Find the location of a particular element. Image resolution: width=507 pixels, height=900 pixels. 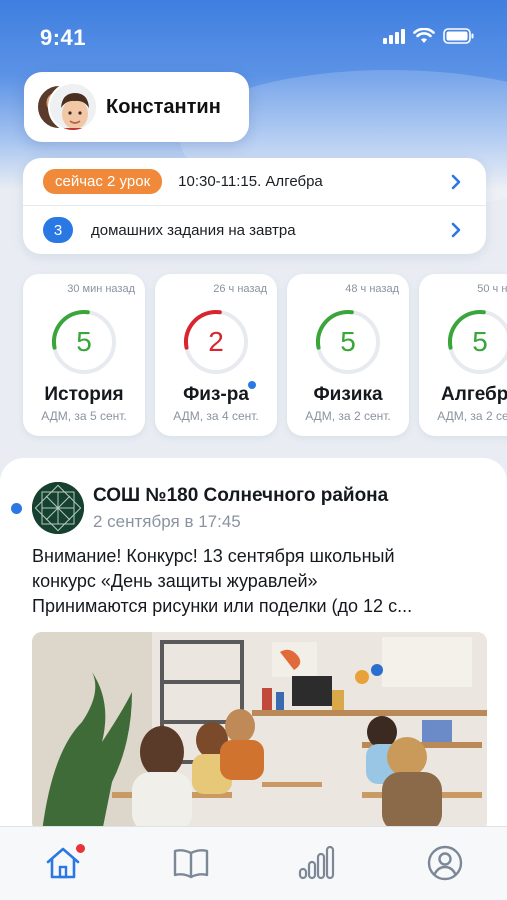

grade-subject: Физика is located at coordinates (348, 394).